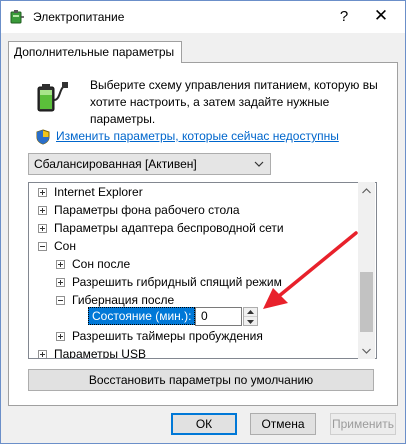  I want to click on scroll-up-arrow, so click(366, 190).